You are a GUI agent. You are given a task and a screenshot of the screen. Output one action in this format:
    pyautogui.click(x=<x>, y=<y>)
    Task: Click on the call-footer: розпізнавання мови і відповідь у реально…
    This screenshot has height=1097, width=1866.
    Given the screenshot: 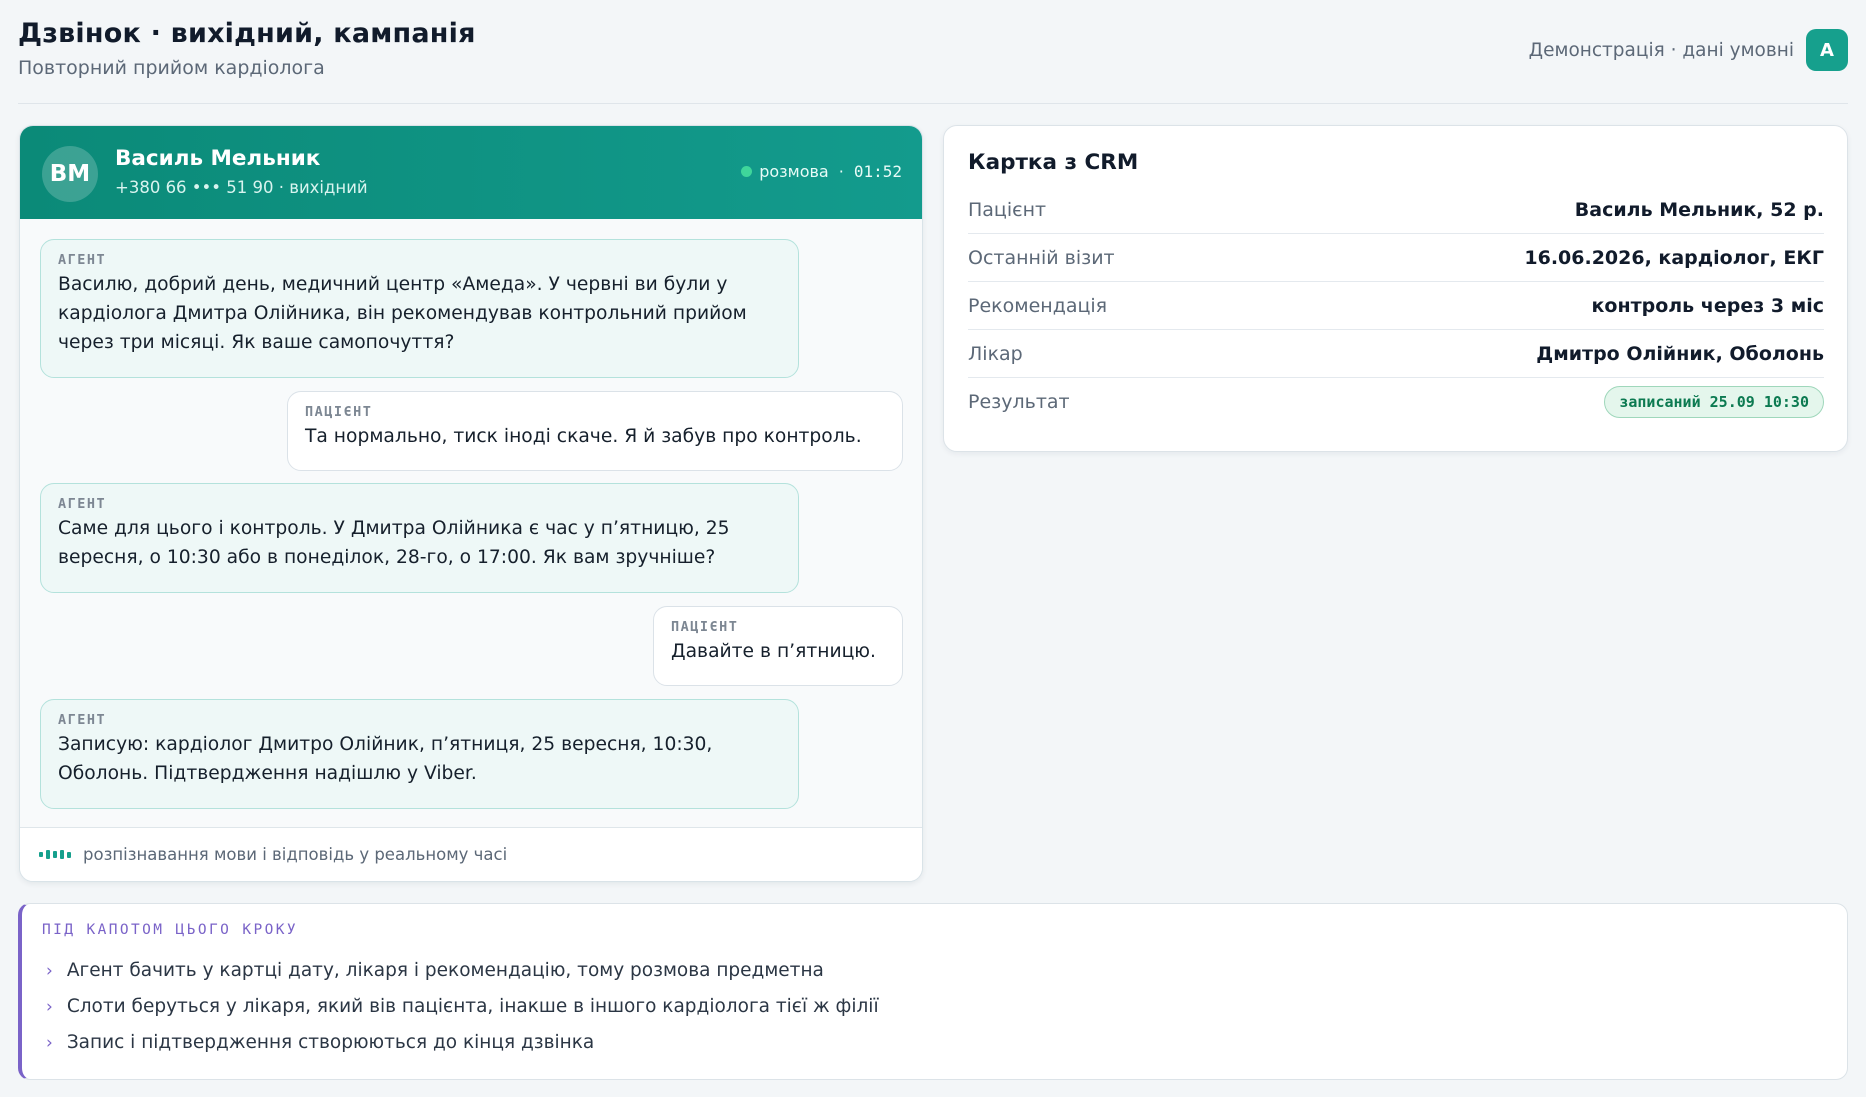 What is the action you would take?
    pyautogui.click(x=471, y=854)
    